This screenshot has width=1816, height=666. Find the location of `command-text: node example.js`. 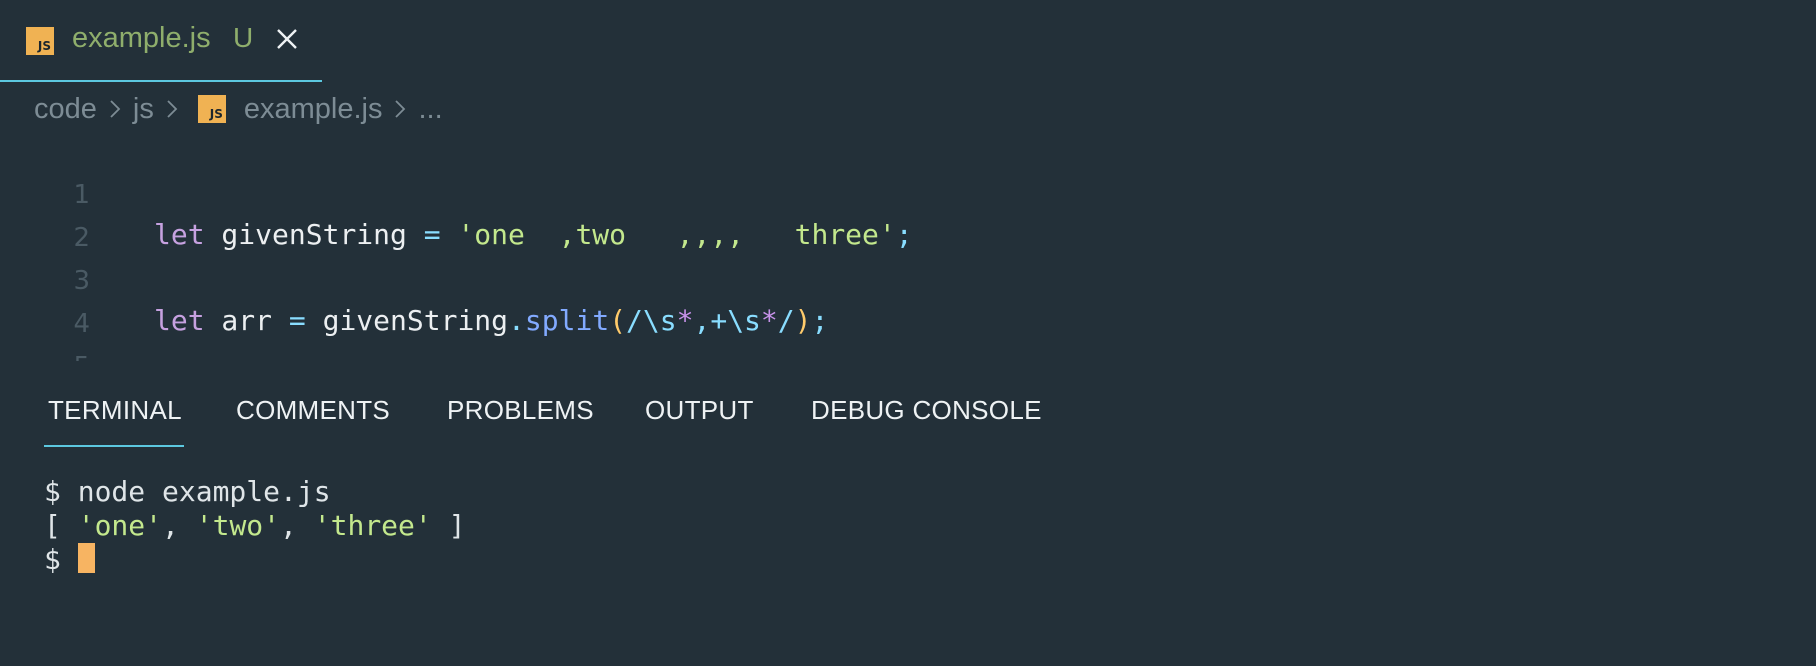

command-text: node example.js is located at coordinates (204, 491).